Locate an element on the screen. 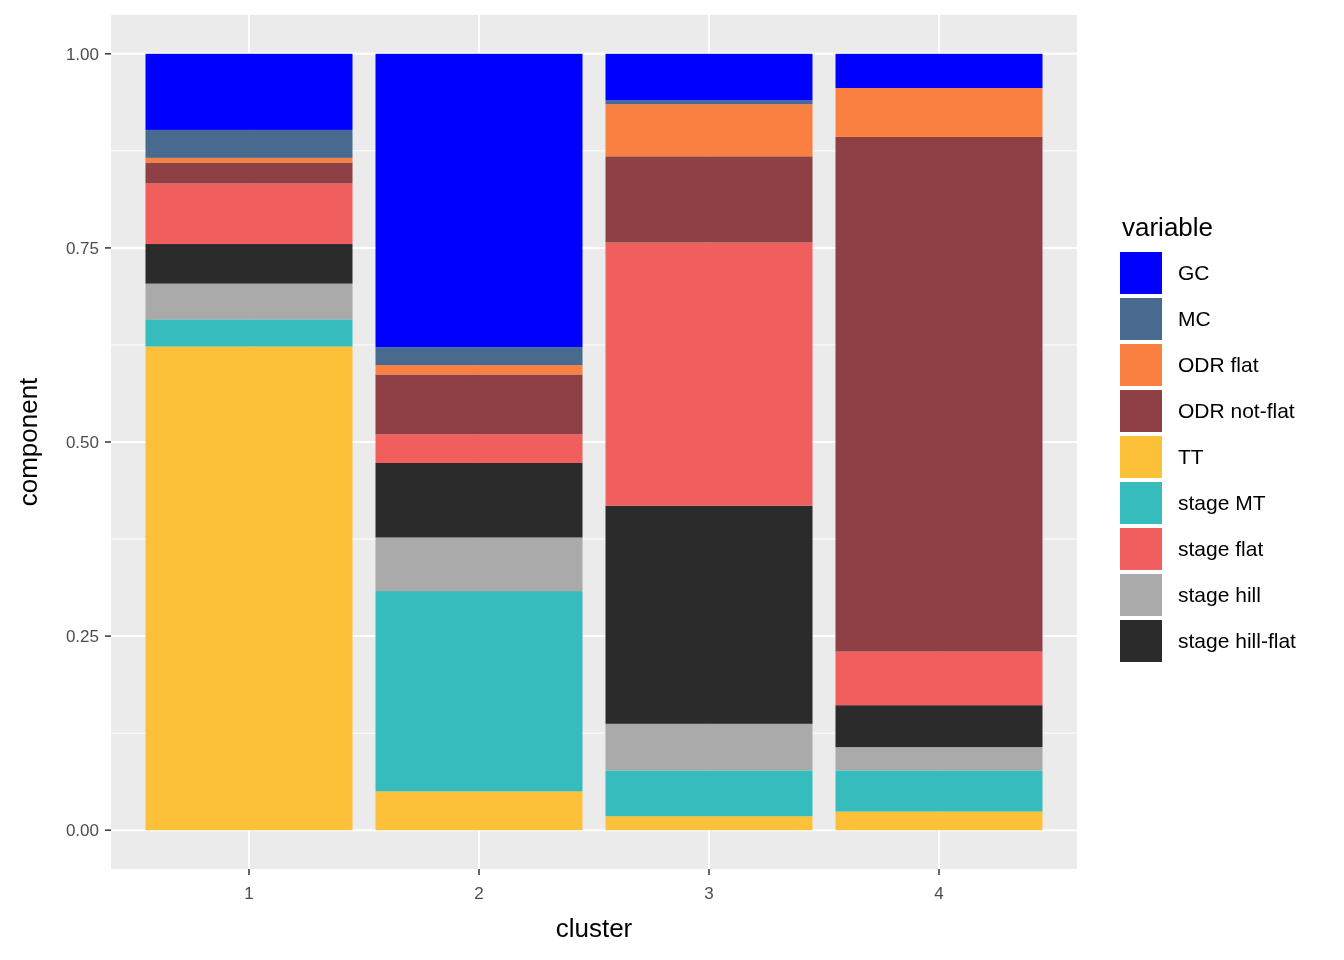  legend-label: stage hill is located at coordinates (1219, 595).